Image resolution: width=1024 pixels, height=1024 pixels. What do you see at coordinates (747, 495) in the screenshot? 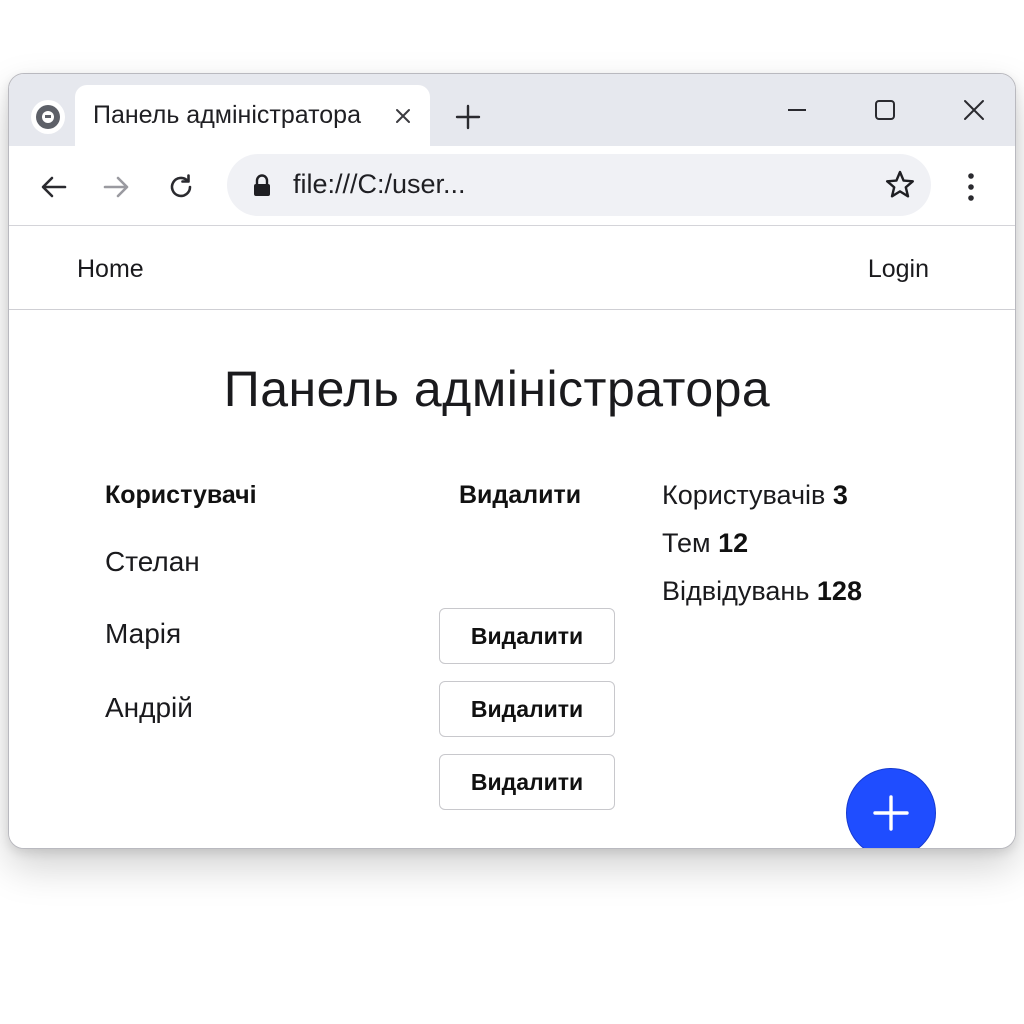
I see `stat-label: Користувачів` at bounding box center [747, 495].